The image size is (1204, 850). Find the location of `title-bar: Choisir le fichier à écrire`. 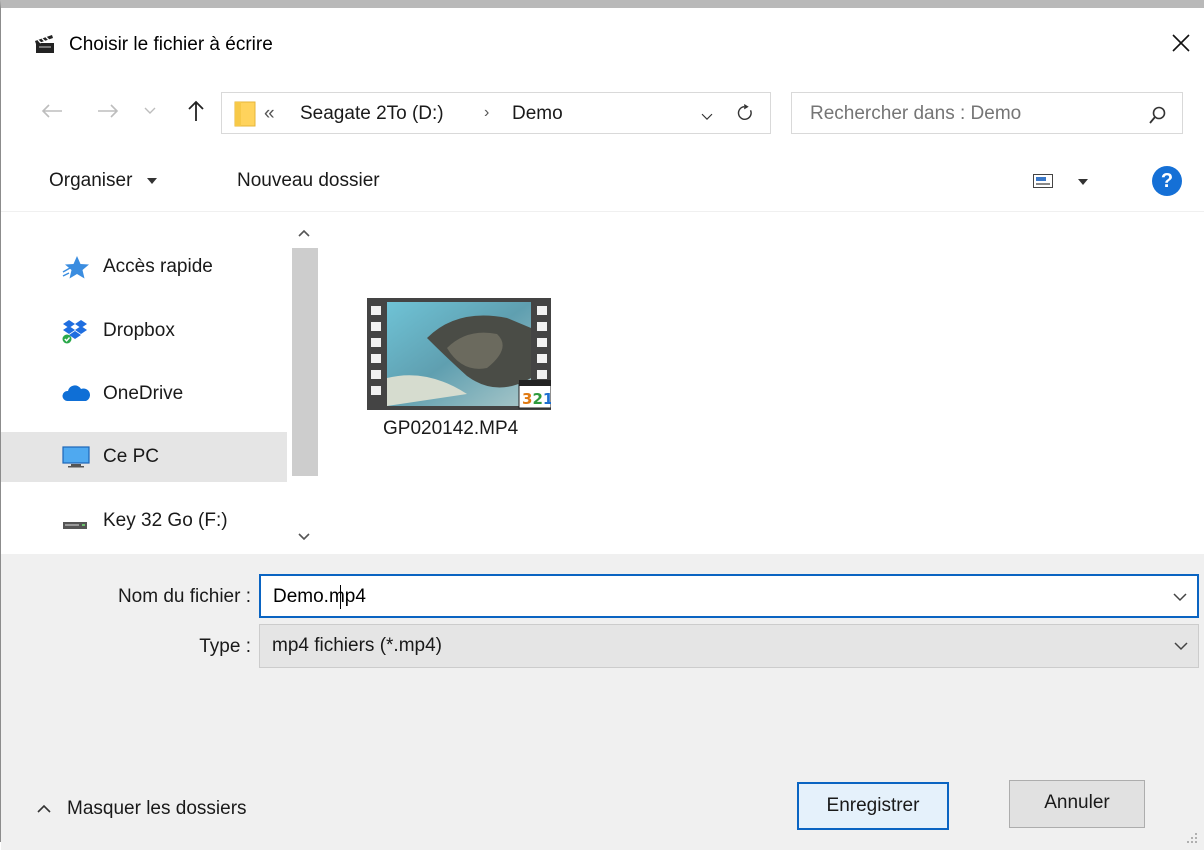

title-bar: Choisir le fichier à écrire is located at coordinates (602, 43).